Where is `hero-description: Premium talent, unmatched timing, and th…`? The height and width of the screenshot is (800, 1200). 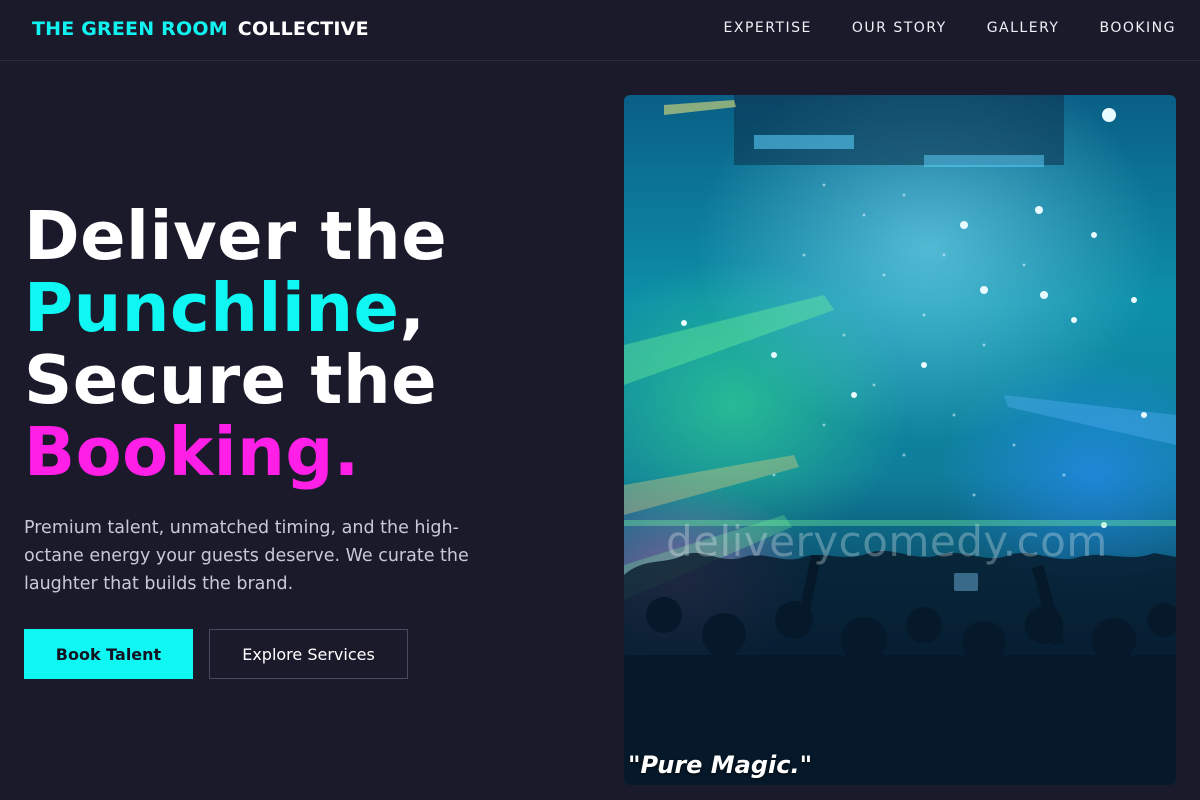 hero-description: Premium talent, unmatched timing, and th… is located at coordinates (246, 556).